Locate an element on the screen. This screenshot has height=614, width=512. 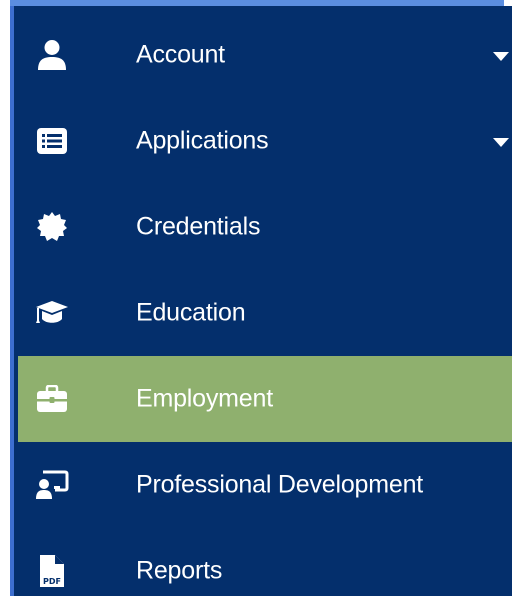
pdf-file-icon: PDF is located at coordinates (52, 571).